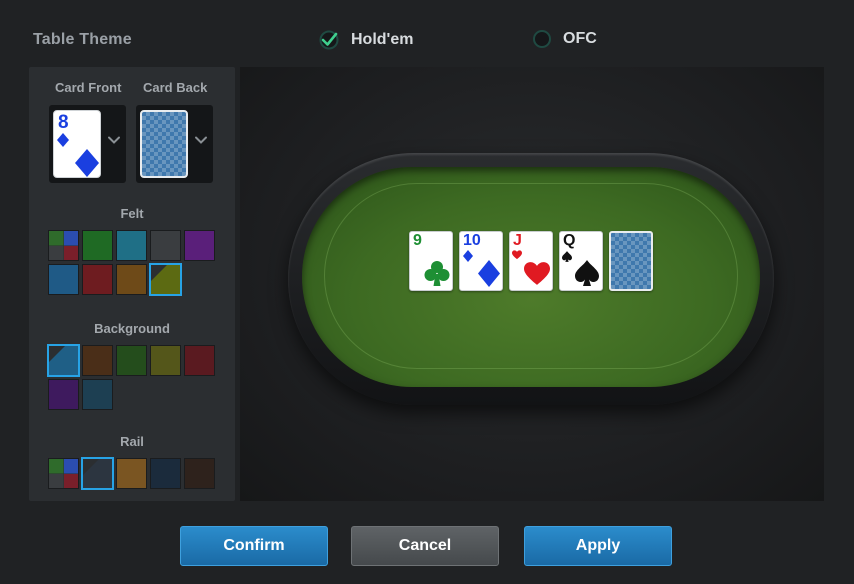 The width and height of the screenshot is (854, 584). I want to click on card-back-selector, so click(174, 144).